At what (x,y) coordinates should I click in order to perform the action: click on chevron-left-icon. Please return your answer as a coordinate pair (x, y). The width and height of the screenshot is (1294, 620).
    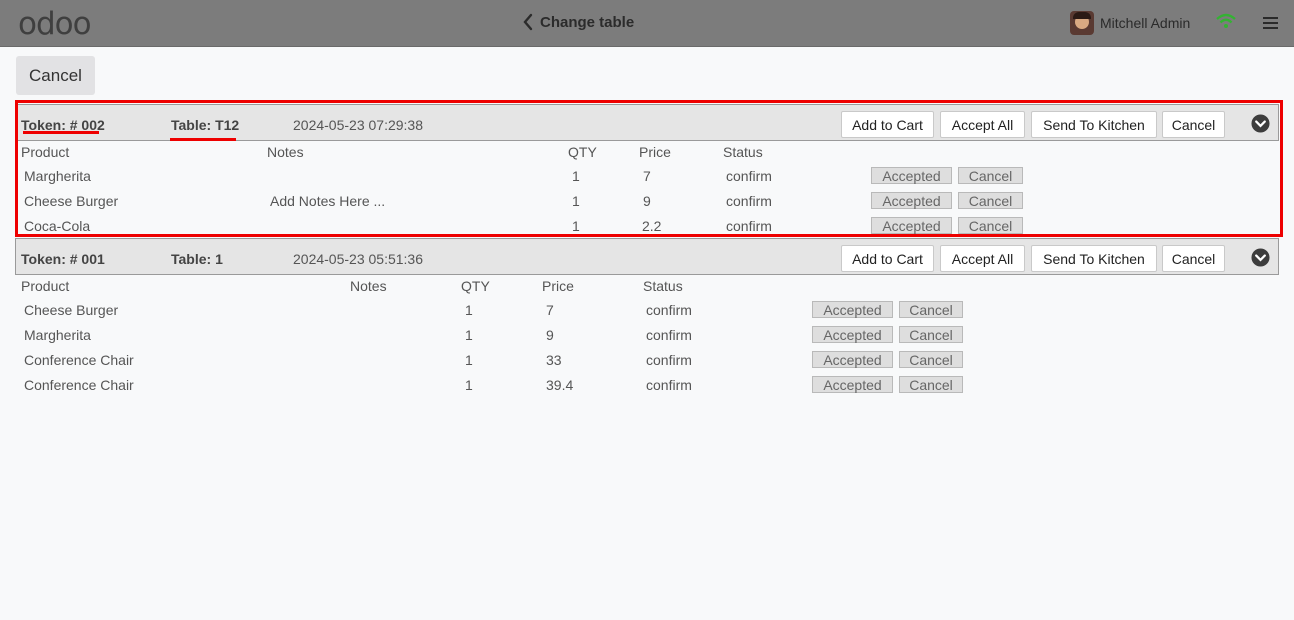
    Looking at the image, I should click on (528, 22).